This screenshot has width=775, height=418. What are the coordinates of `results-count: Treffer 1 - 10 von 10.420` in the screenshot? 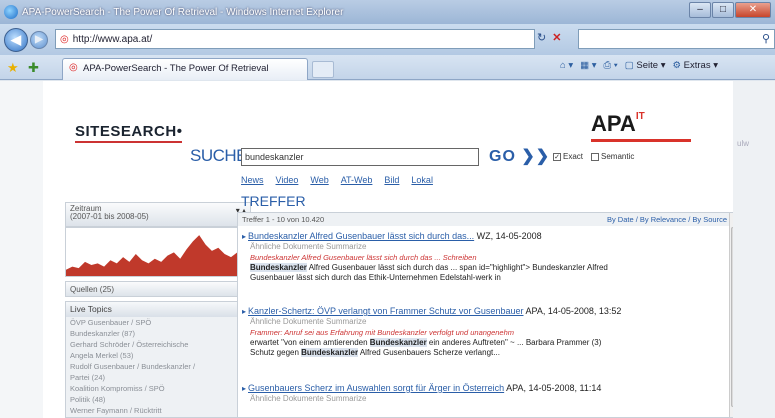 It's located at (283, 219).